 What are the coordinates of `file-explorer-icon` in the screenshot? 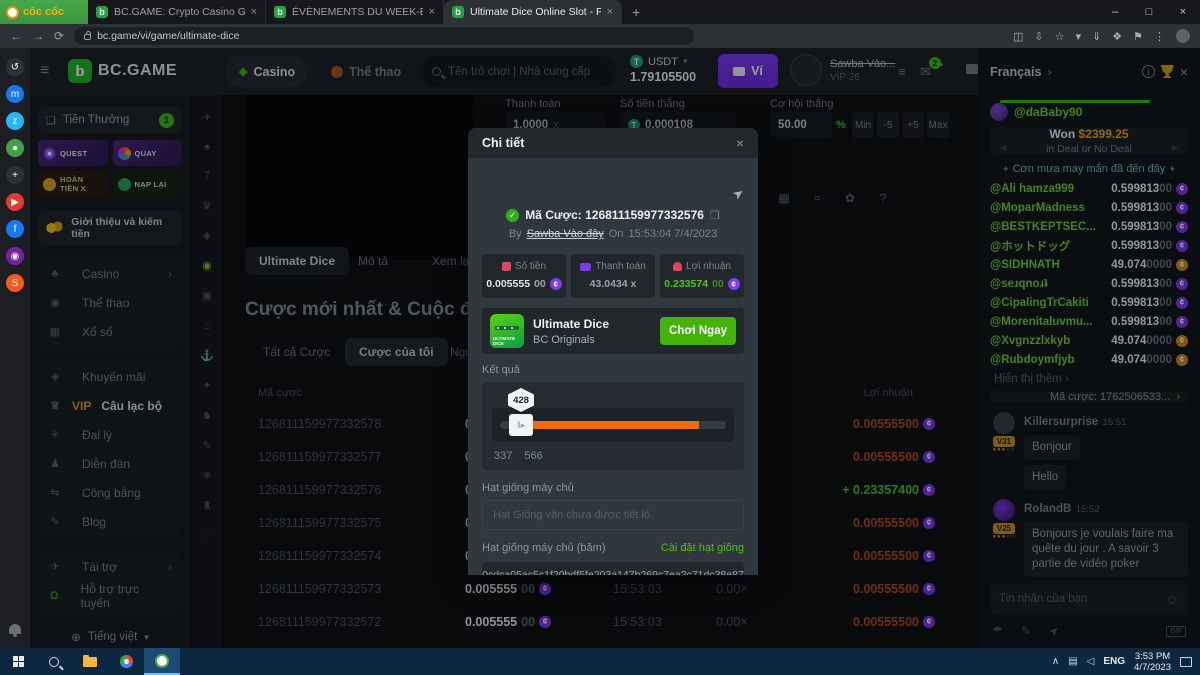 It's located at (90, 661).